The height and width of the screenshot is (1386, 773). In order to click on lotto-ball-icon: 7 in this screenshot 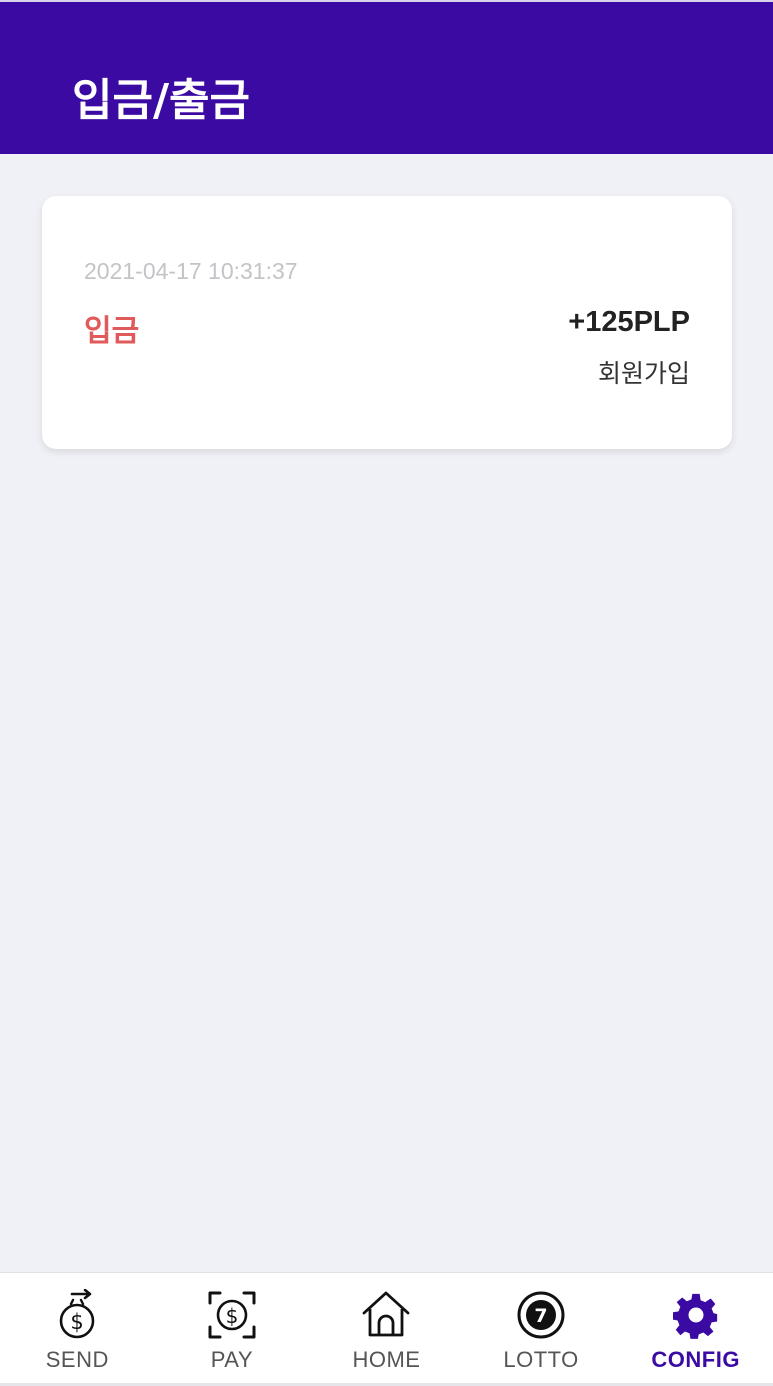, I will do `click(541, 1315)`.